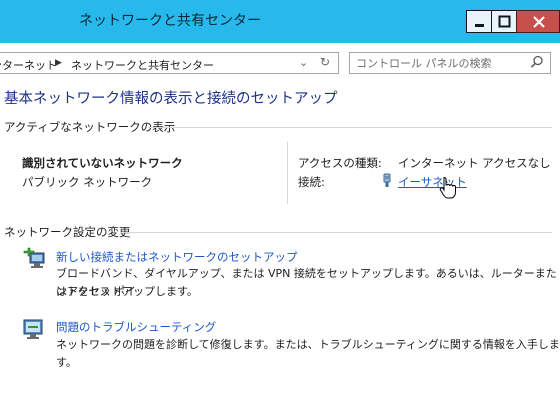 The width and height of the screenshot is (560, 420). Describe the element at coordinates (177, 257) in the screenshot. I see `new-connection-link: 新しい接続またはネットワークのセットアップ` at that location.